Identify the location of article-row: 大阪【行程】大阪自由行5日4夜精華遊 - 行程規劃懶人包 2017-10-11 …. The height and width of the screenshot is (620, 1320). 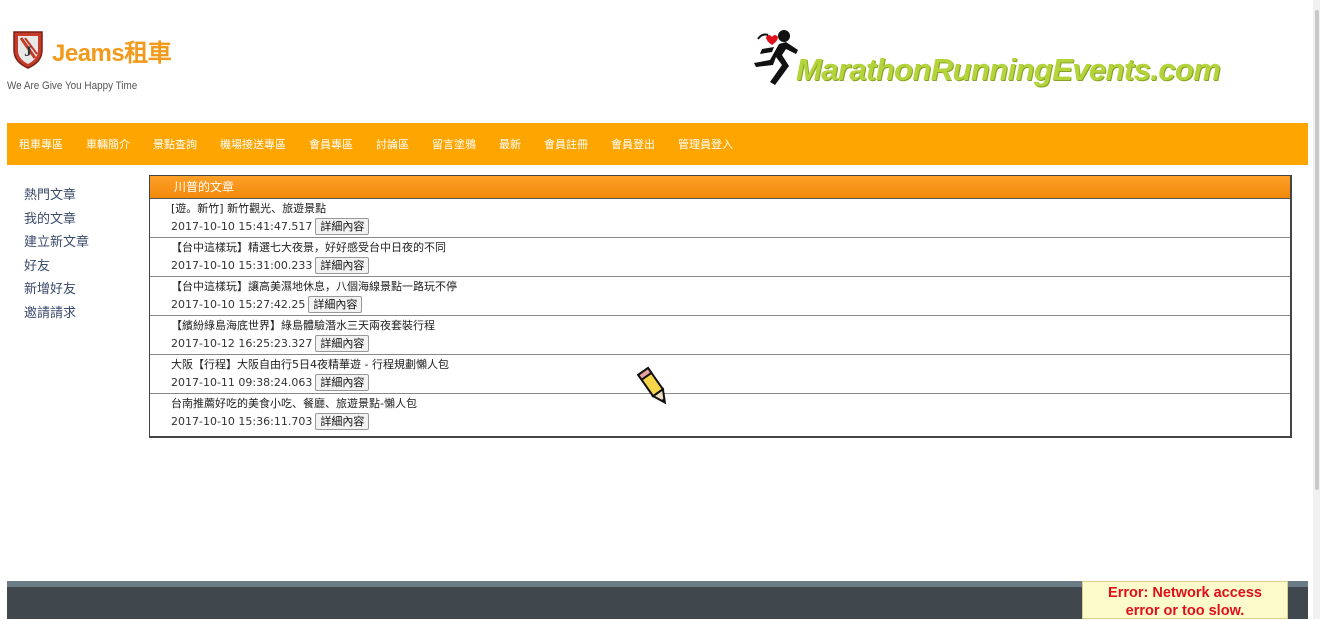
(720, 374).